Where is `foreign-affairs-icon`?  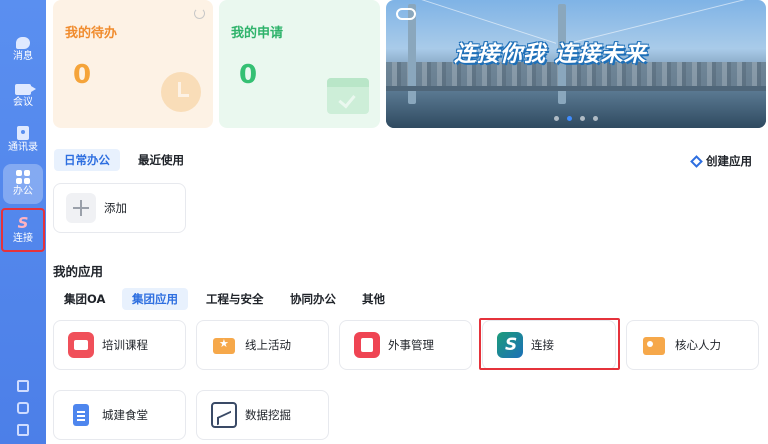 foreign-affairs-icon is located at coordinates (367, 345).